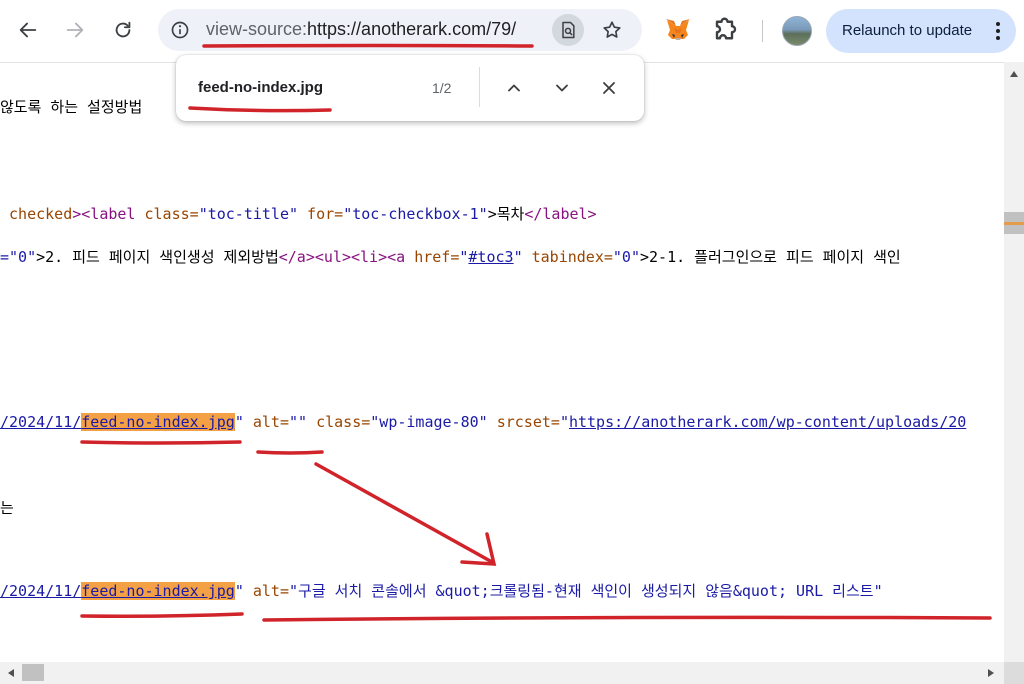 The width and height of the screenshot is (1024, 684). What do you see at coordinates (479, 87) in the screenshot?
I see `find-divider` at bounding box center [479, 87].